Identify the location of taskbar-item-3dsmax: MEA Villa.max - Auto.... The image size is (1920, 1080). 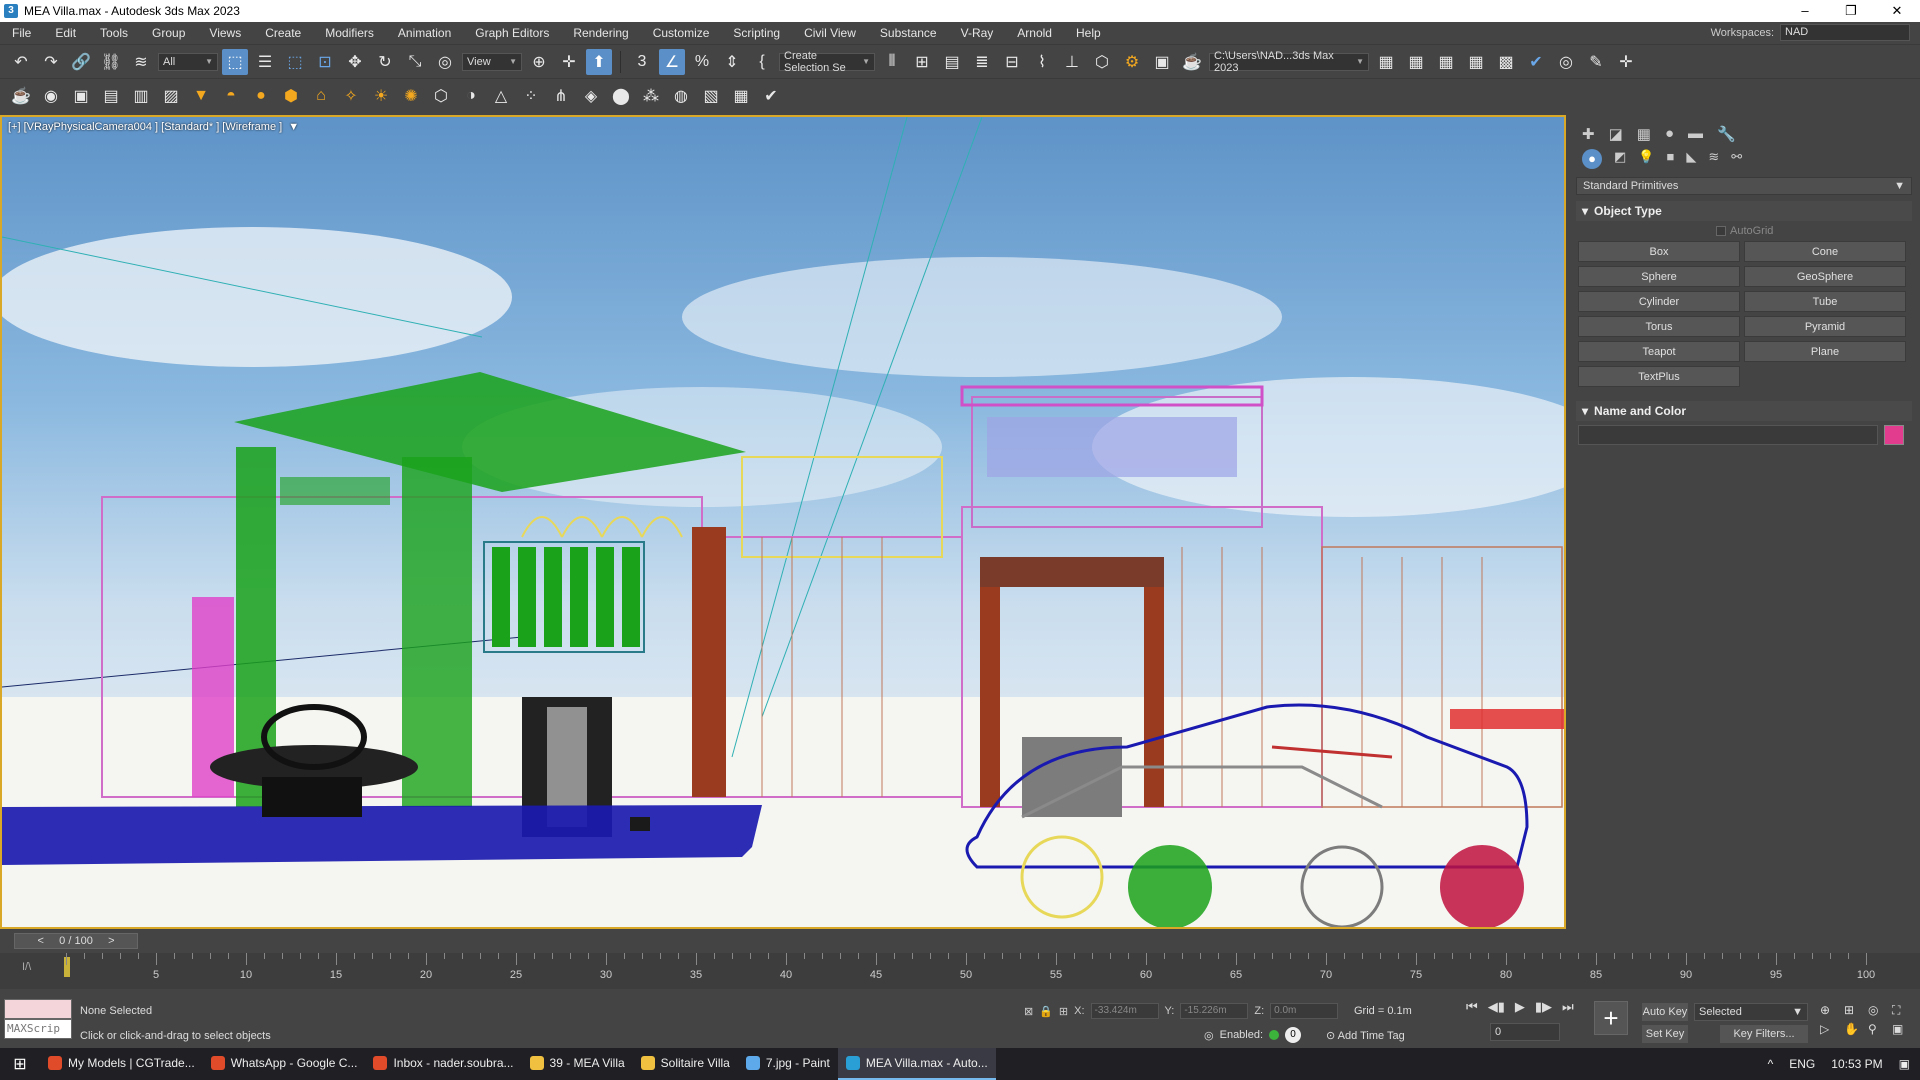
(916, 1064).